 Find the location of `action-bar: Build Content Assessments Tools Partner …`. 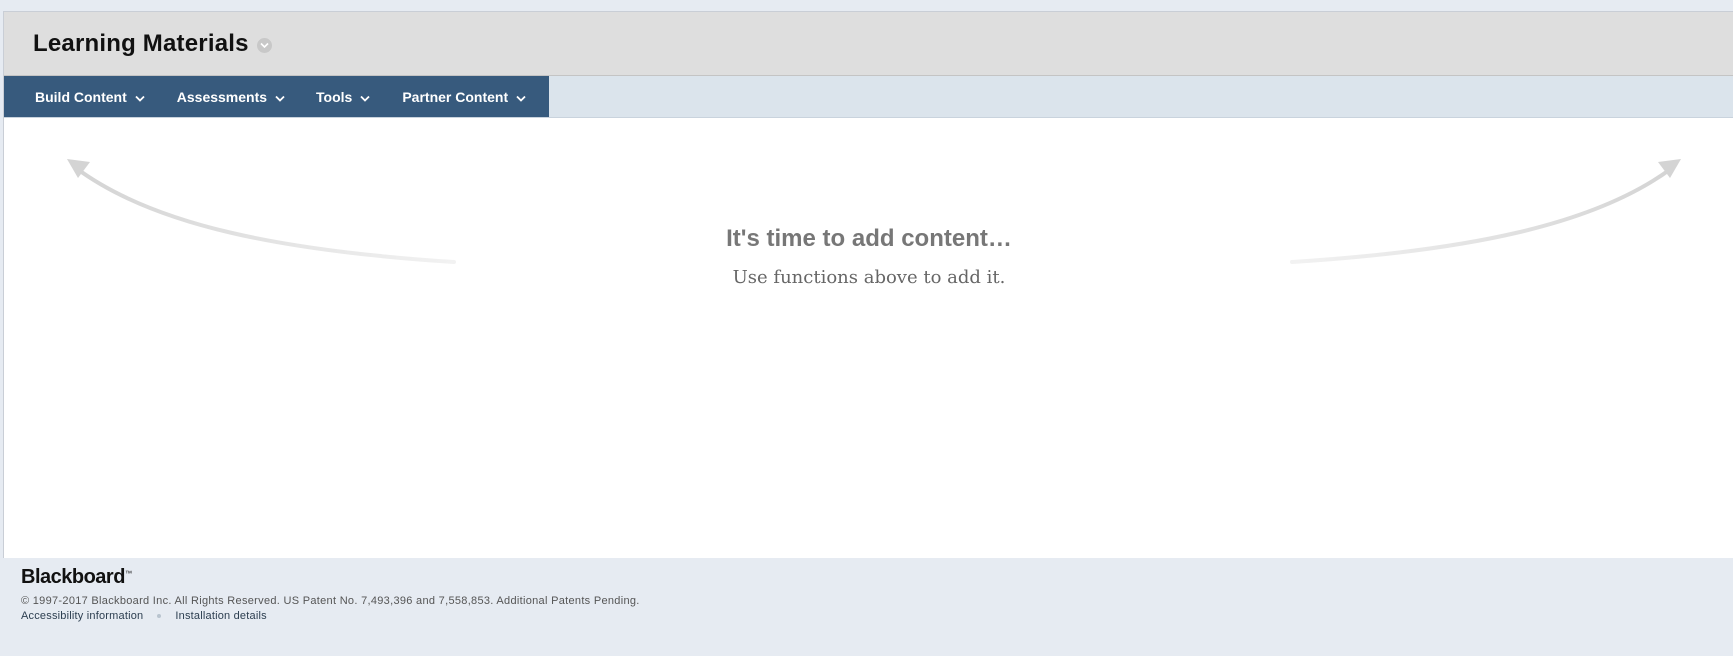

action-bar: Build Content Assessments Tools Partner … is located at coordinates (276, 96).